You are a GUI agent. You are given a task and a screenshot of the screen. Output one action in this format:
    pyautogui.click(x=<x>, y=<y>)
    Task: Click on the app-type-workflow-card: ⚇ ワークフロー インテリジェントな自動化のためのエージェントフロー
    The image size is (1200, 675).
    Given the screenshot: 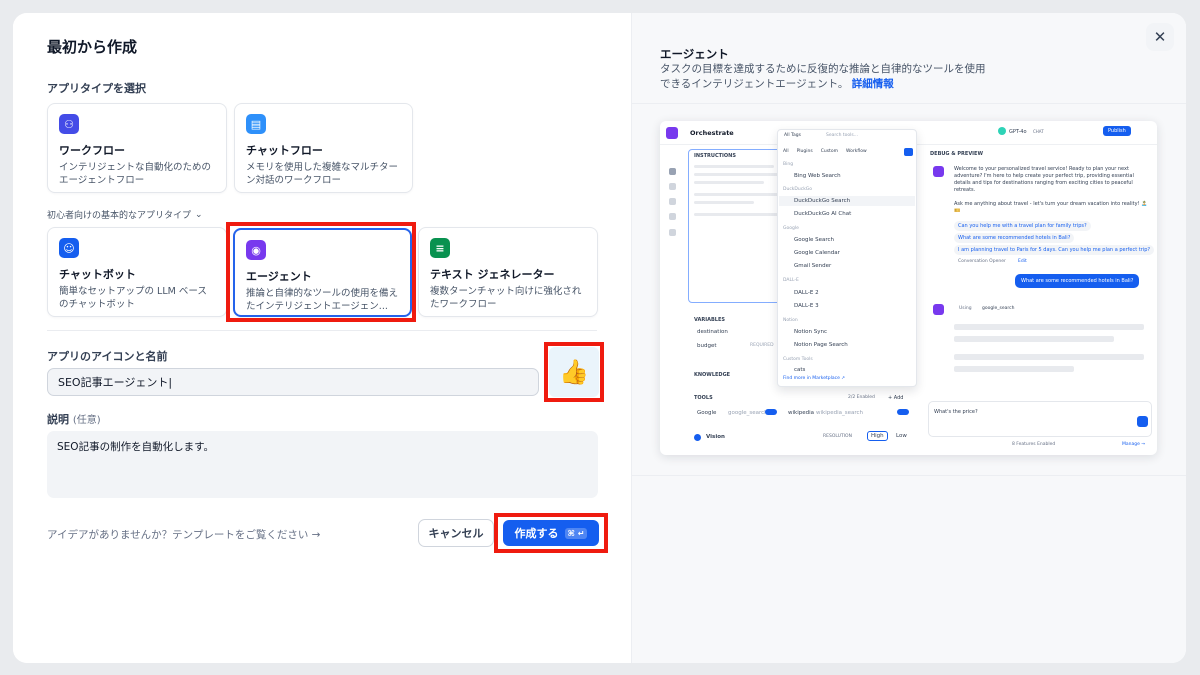 What is the action you would take?
    pyautogui.click(x=137, y=148)
    